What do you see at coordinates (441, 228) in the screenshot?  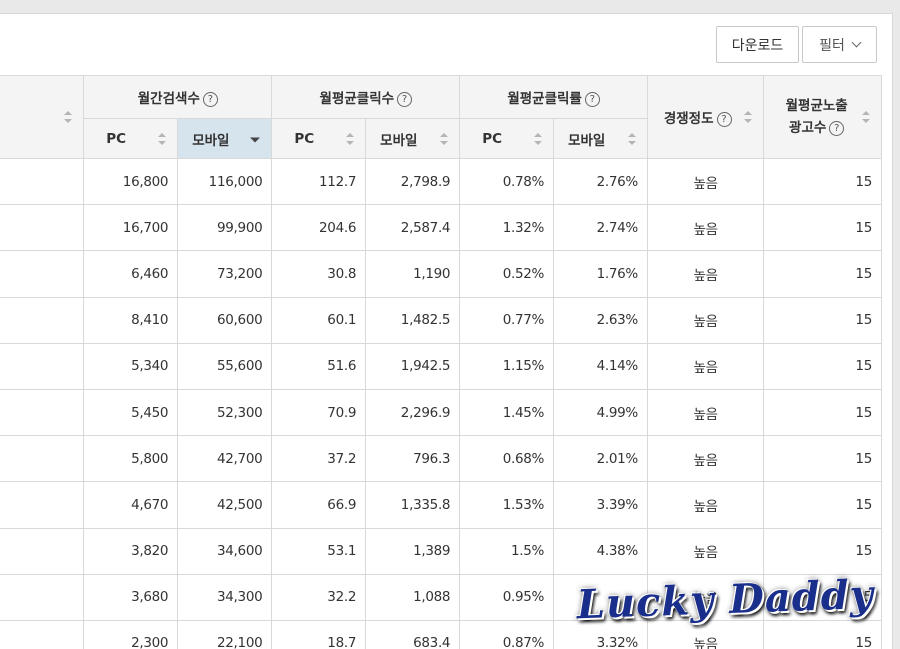 I see `table-row: 16,700 99,900 204.6 2,587.4 1.32% 2.74% 높음 15` at bounding box center [441, 228].